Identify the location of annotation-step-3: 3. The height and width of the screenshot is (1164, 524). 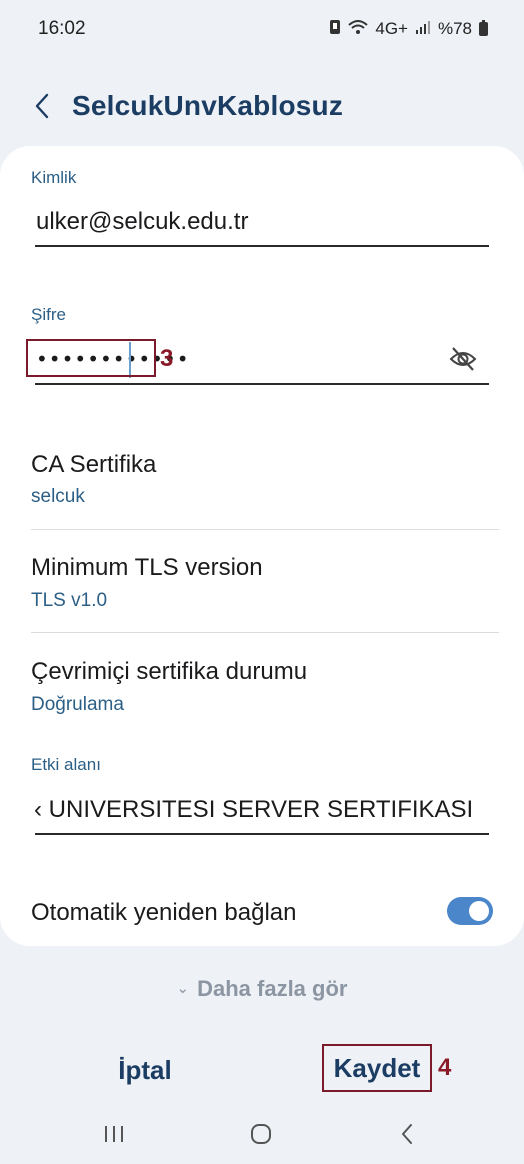
(167, 358).